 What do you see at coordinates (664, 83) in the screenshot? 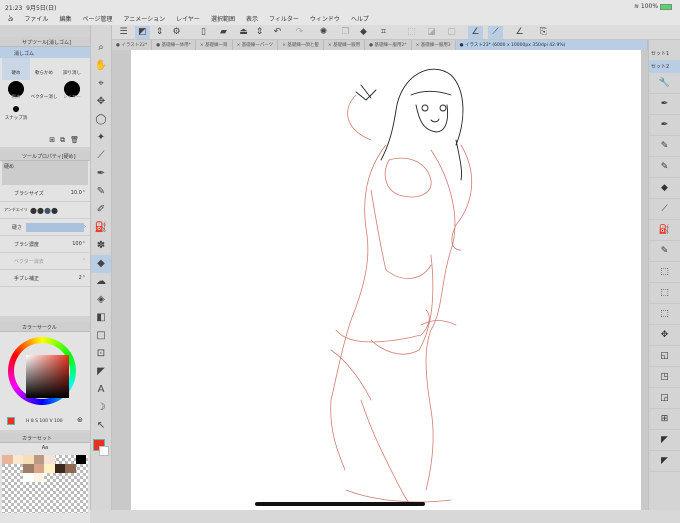
I see `wrench-icon: 🔧` at bounding box center [664, 83].